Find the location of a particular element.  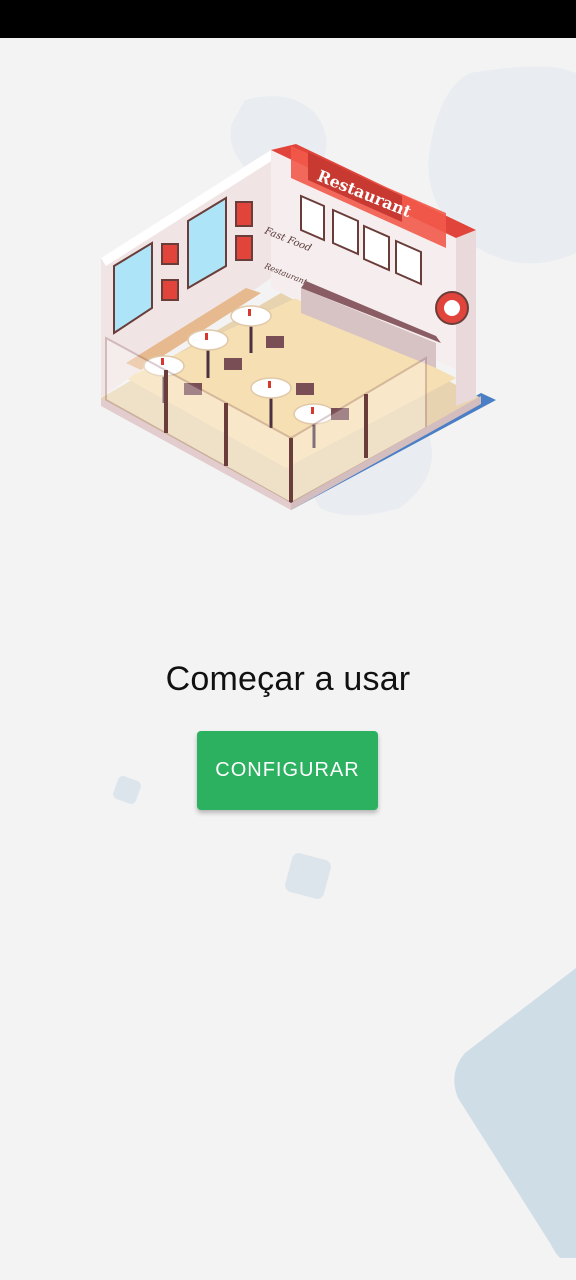

configure-button: CONFIGURAR is located at coordinates (287, 770).